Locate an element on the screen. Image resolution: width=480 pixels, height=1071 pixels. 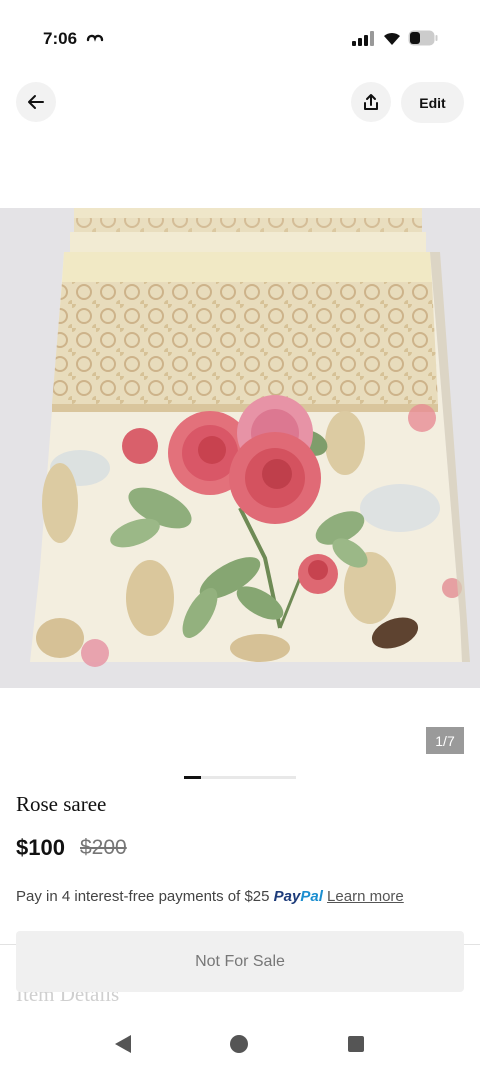
paypal-logo-pay: Pay is located at coordinates (287, 896).